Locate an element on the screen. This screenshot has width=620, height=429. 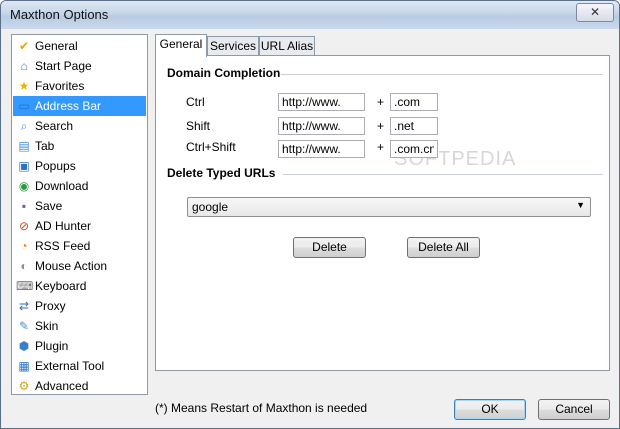
skin-icon: ✎ is located at coordinates (24, 326).